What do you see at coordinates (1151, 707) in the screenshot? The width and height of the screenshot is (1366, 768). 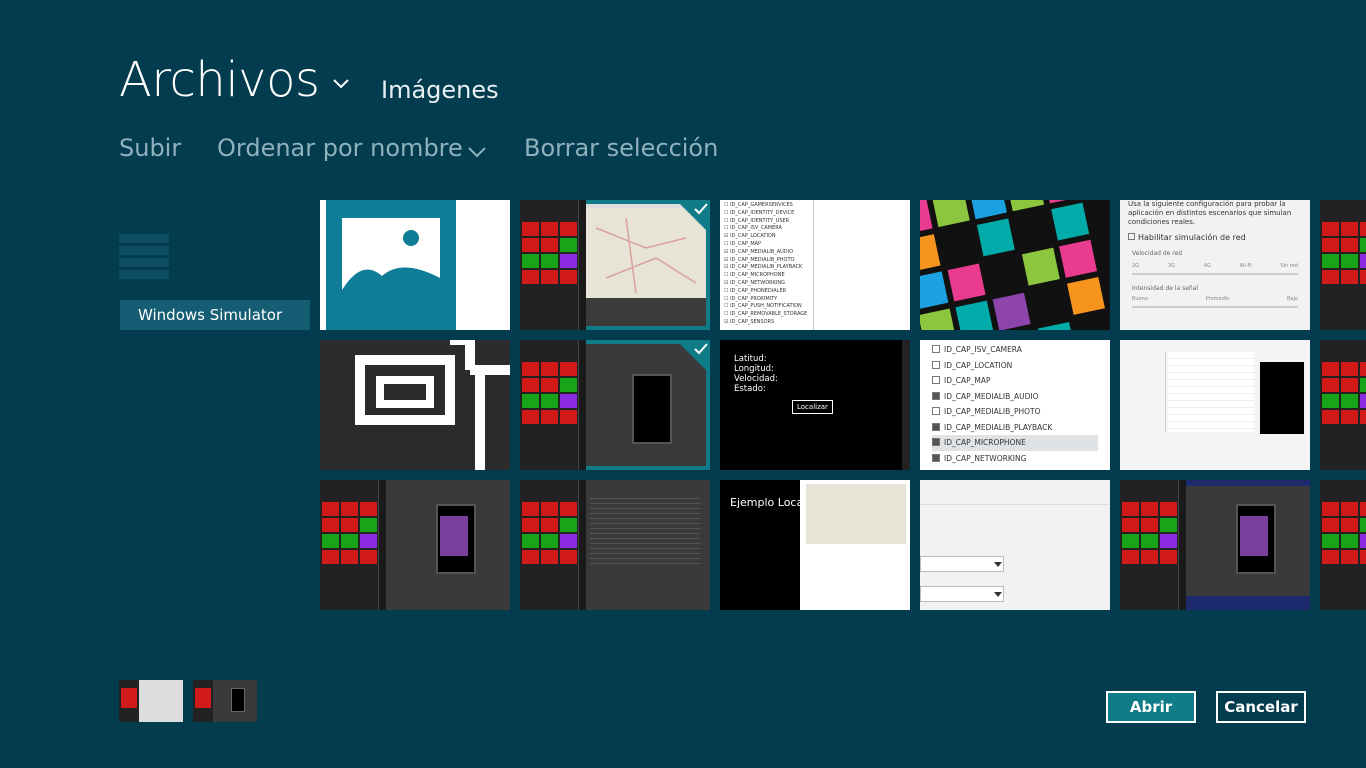 I see `open-button: Abrir` at bounding box center [1151, 707].